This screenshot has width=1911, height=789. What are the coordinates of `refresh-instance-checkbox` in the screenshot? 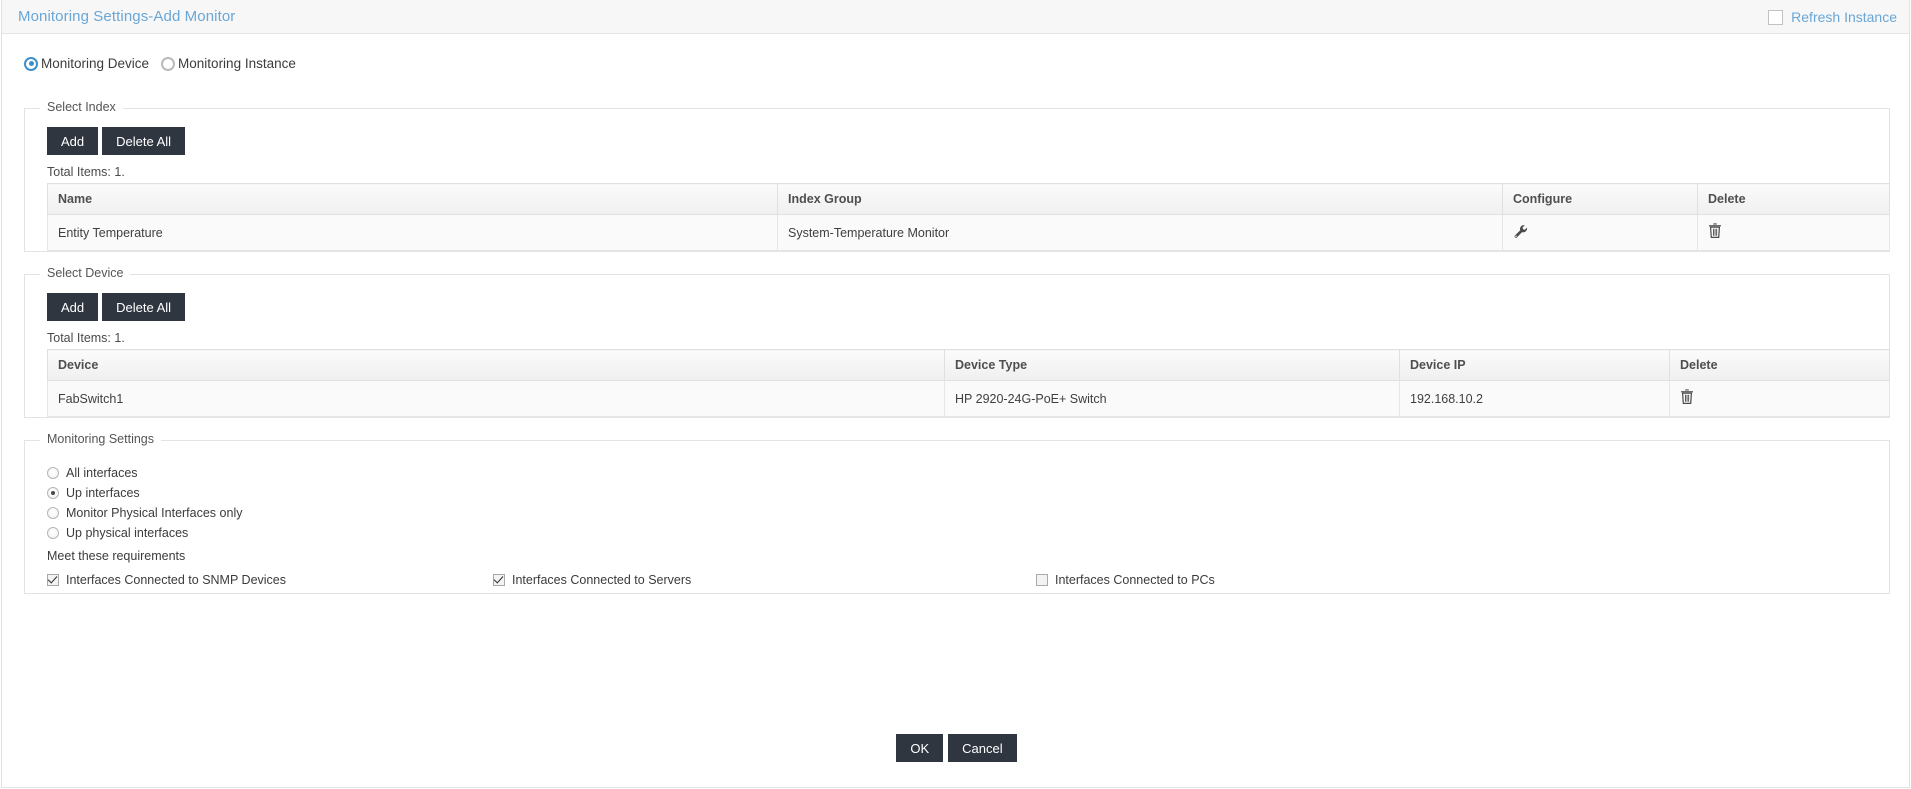 It's located at (1776, 17).